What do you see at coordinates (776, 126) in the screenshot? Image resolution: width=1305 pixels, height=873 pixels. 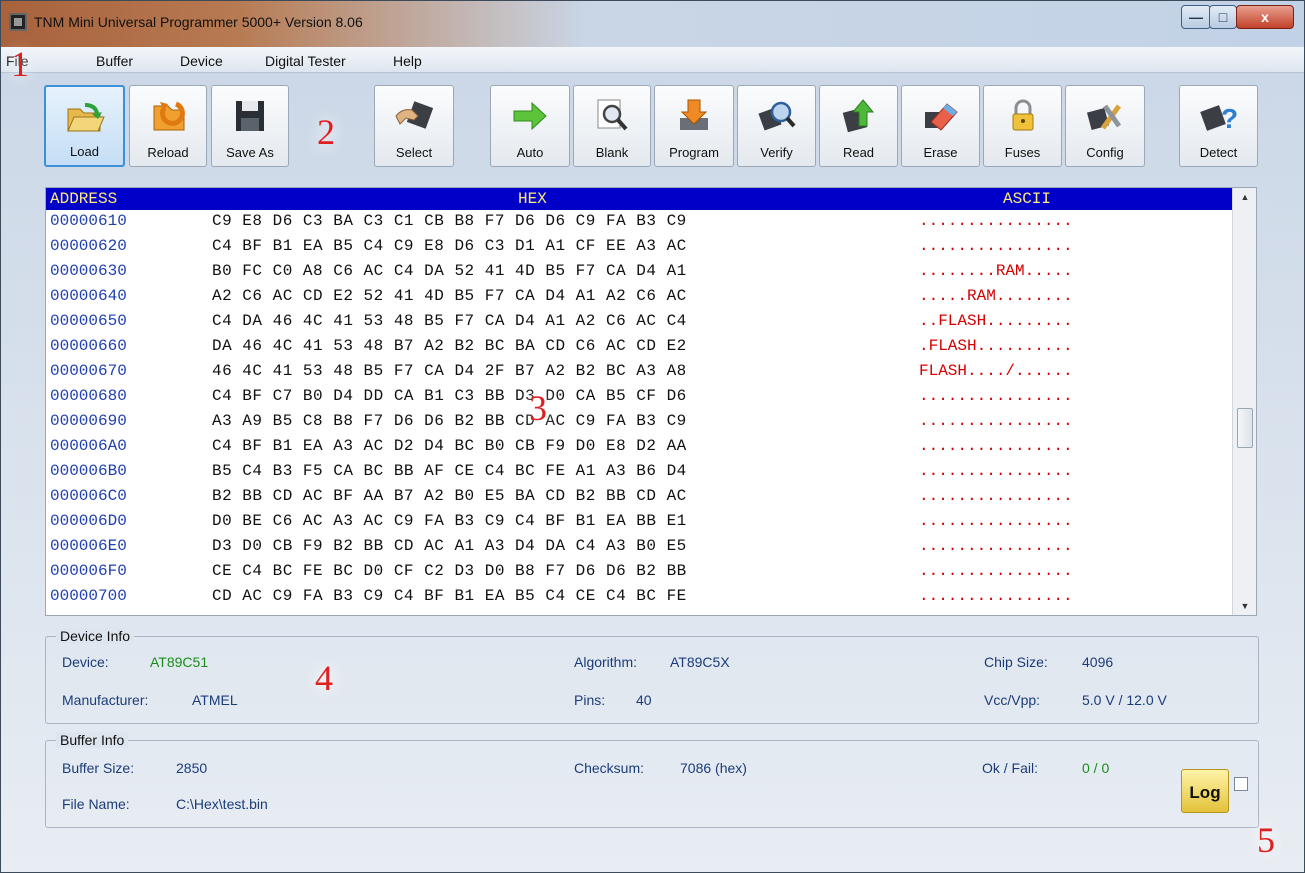 I see `verify-button: Verify` at bounding box center [776, 126].